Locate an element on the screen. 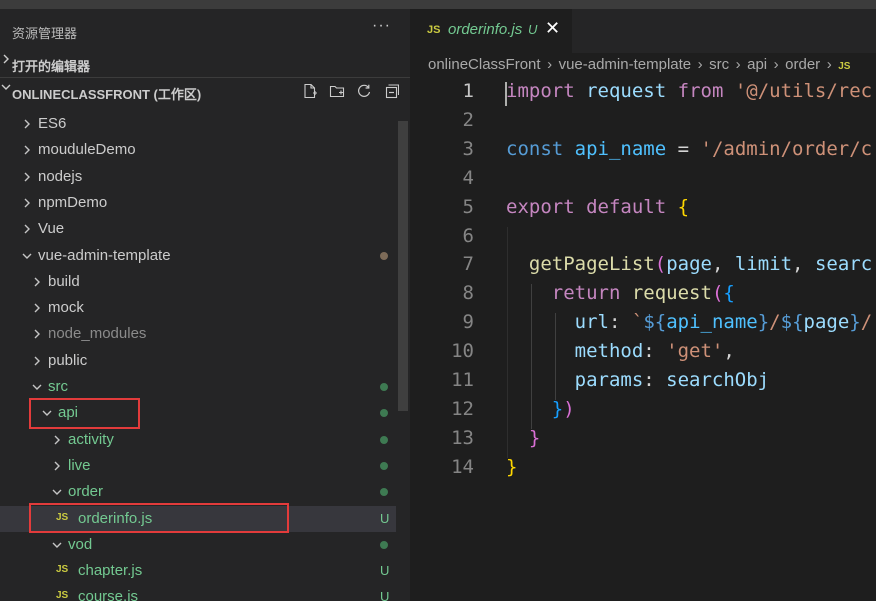  tree-item-label: ES6 is located at coordinates (52, 123).